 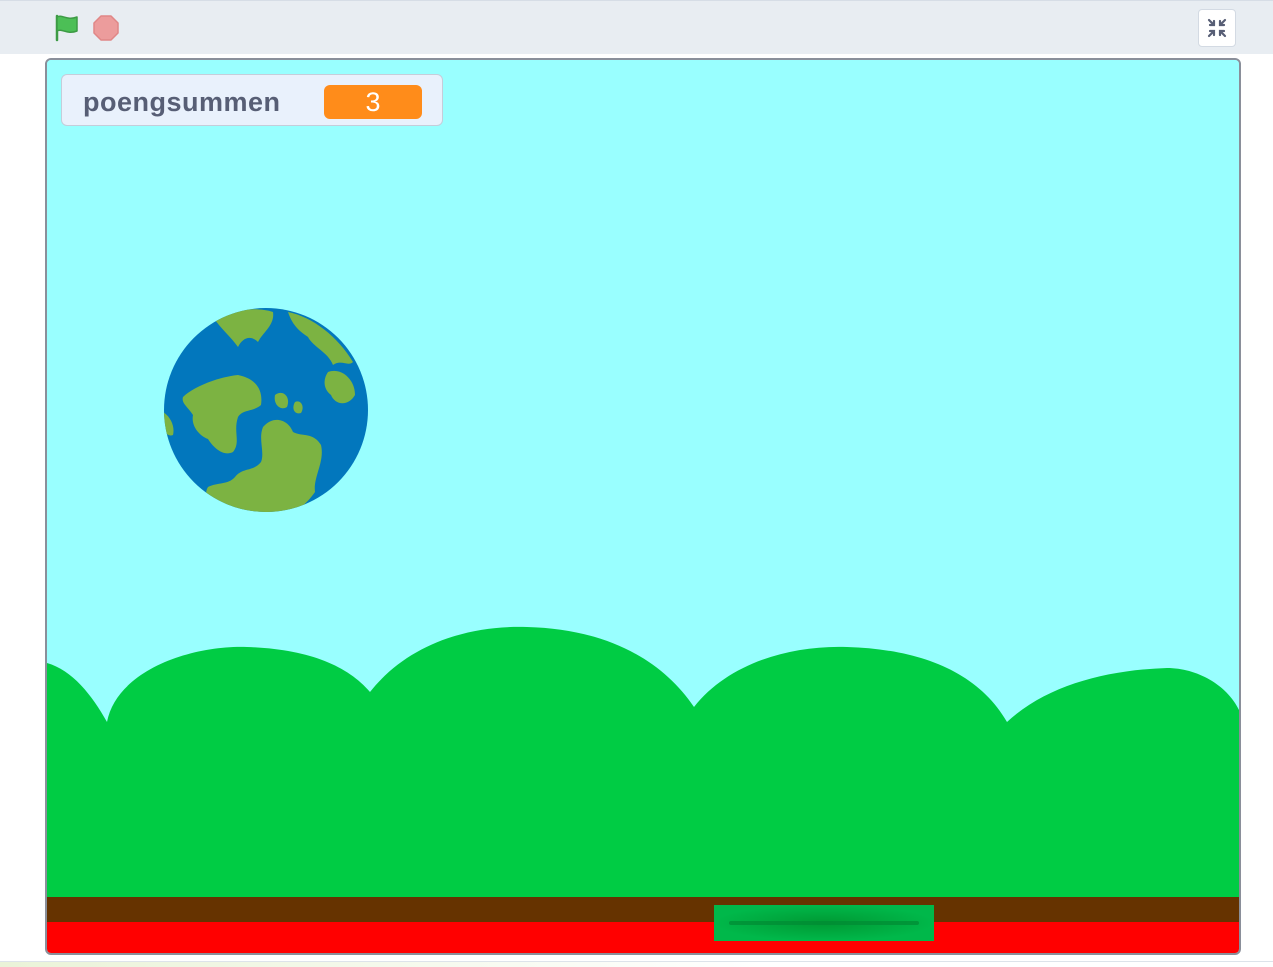 I want to click on stop-sign-icon, so click(x=106, y=28).